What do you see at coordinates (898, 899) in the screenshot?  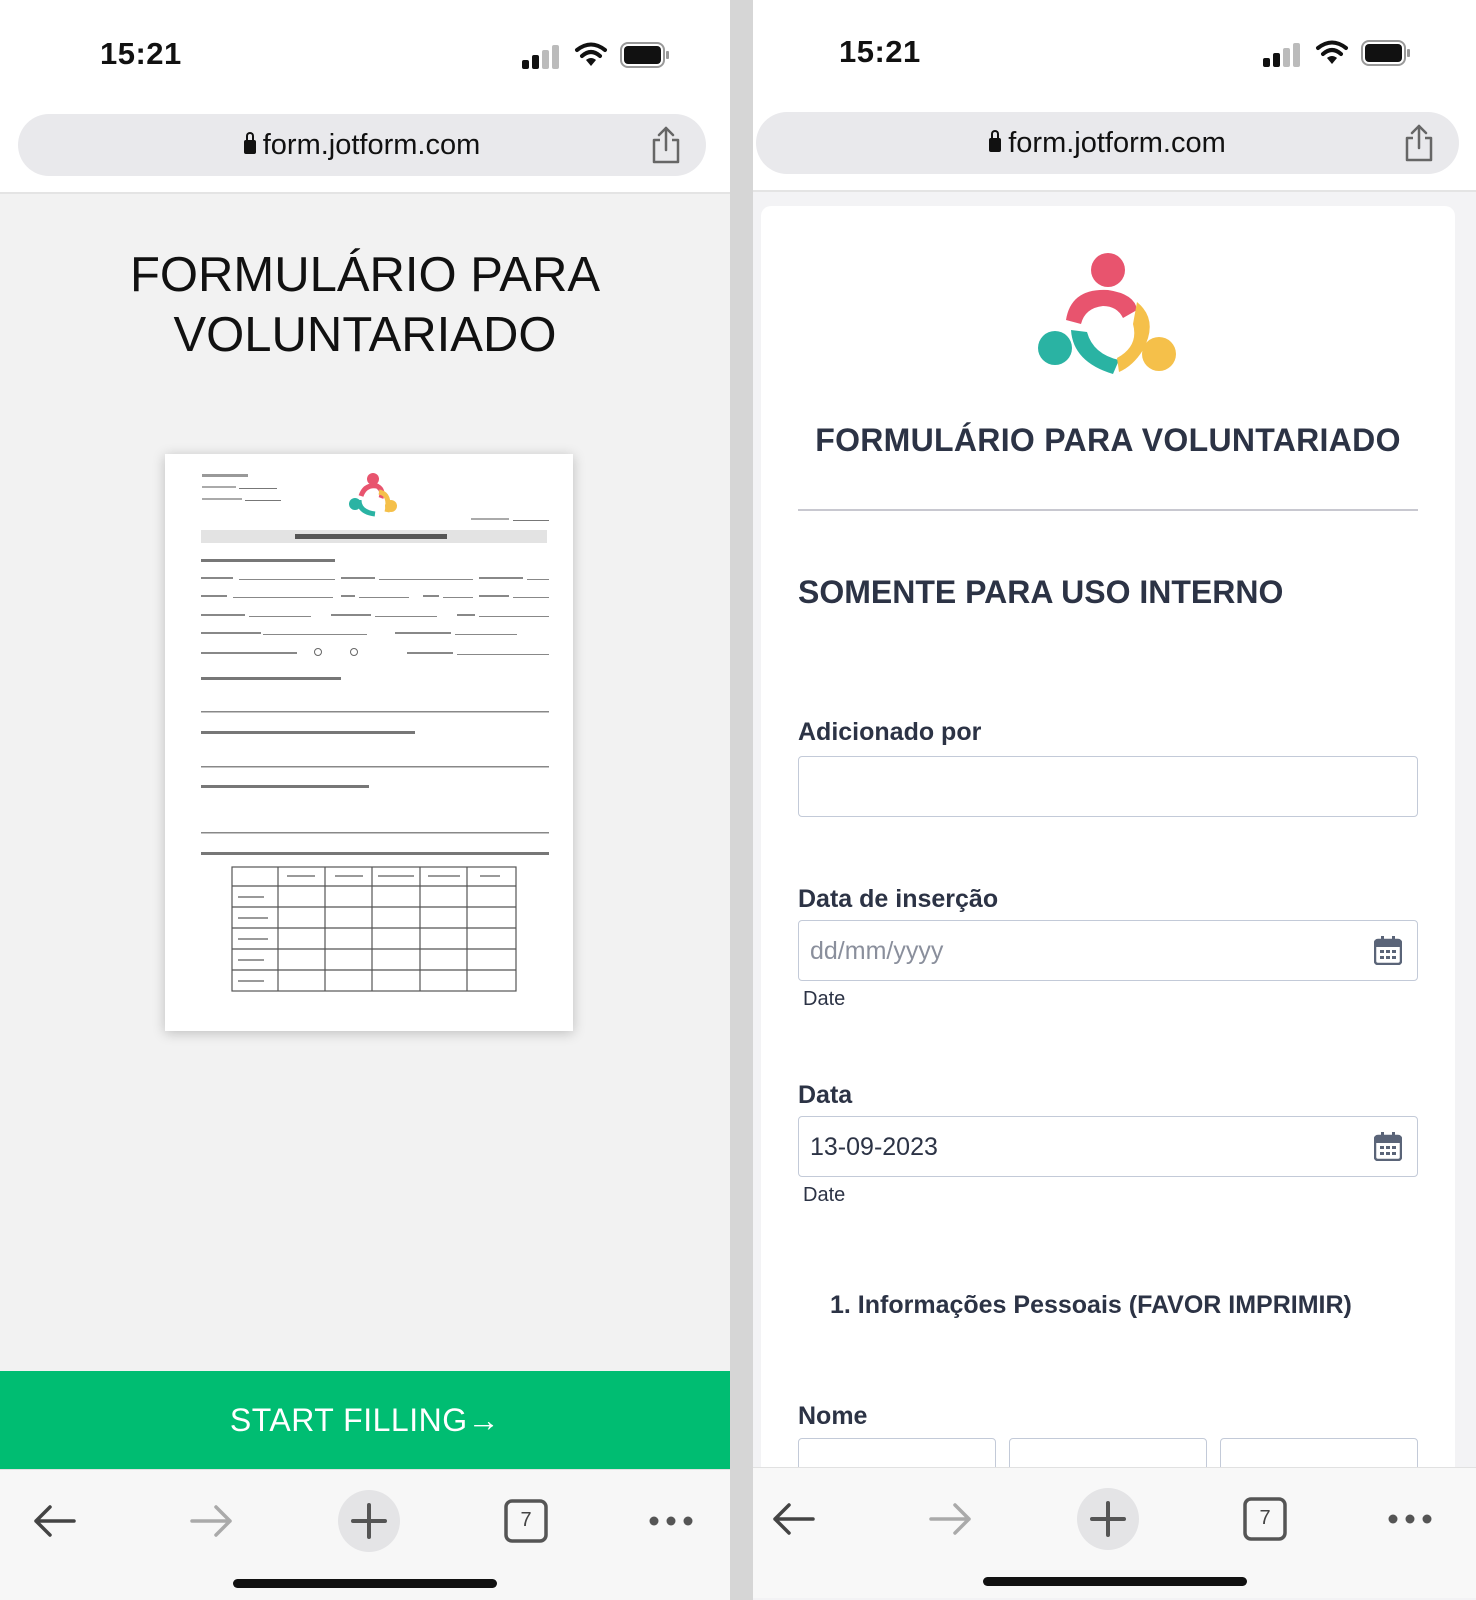 I see `insert-date-label: Data de inserção` at bounding box center [898, 899].